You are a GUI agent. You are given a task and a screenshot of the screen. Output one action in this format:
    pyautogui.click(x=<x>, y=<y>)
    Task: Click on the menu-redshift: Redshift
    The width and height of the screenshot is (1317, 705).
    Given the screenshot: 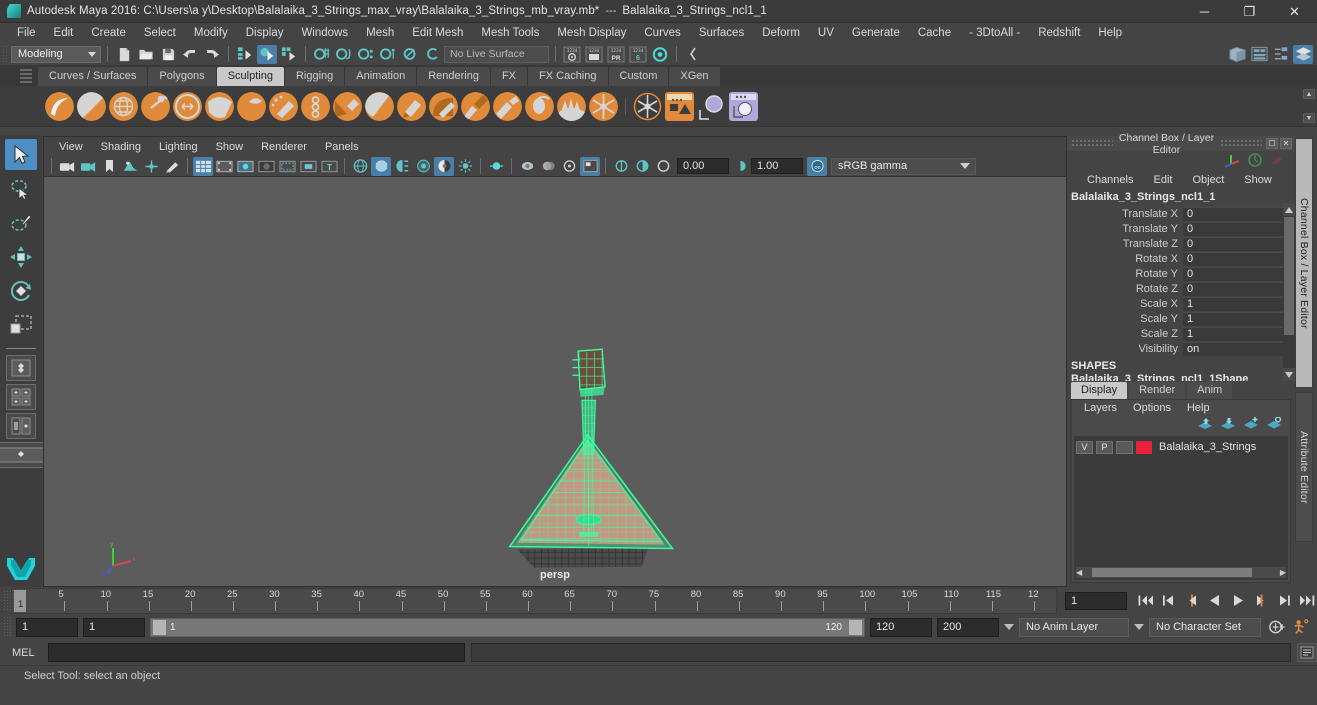 What is the action you would take?
    pyautogui.click(x=1059, y=33)
    